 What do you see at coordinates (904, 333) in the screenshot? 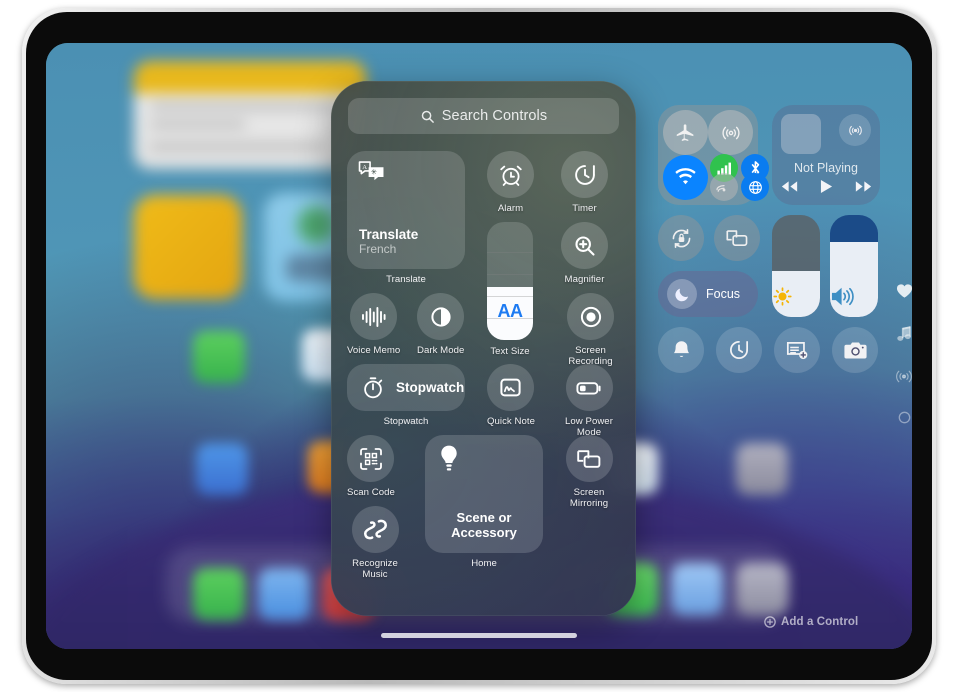
I see `music-note-icon` at bounding box center [904, 333].